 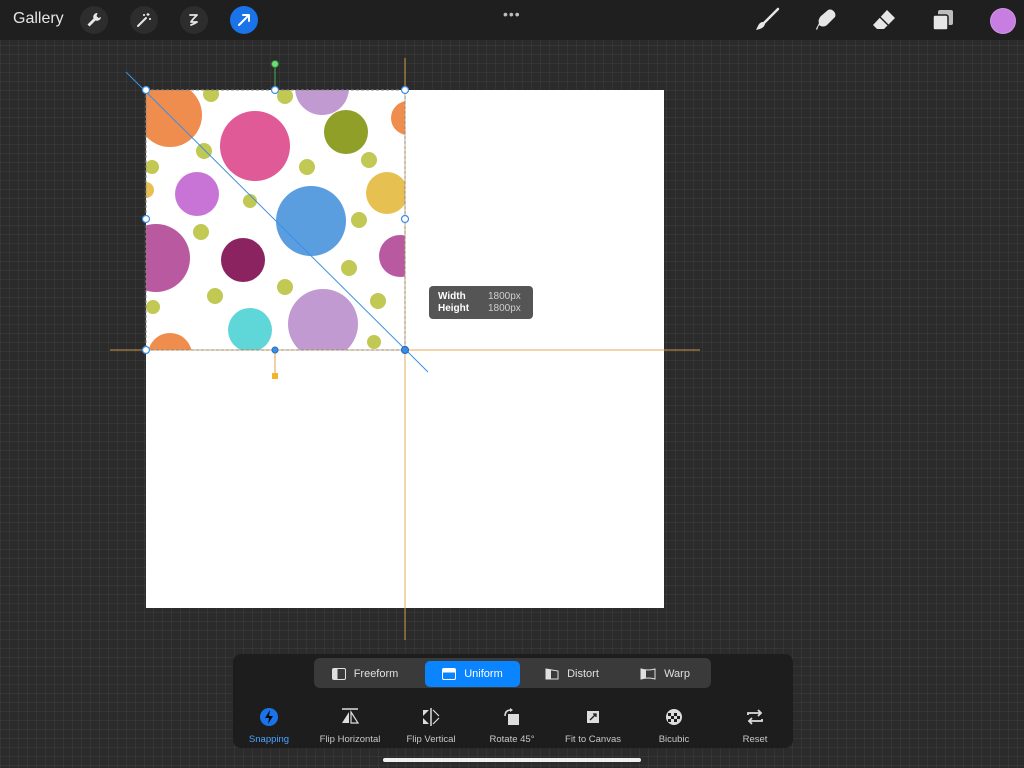 I want to click on height-value: 1800px, so click(x=504, y=308).